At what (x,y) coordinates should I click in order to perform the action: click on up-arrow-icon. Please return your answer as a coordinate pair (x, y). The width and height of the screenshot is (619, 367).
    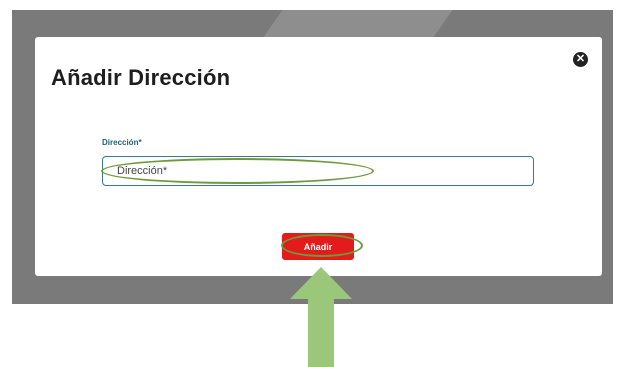
    Looking at the image, I should click on (321, 317).